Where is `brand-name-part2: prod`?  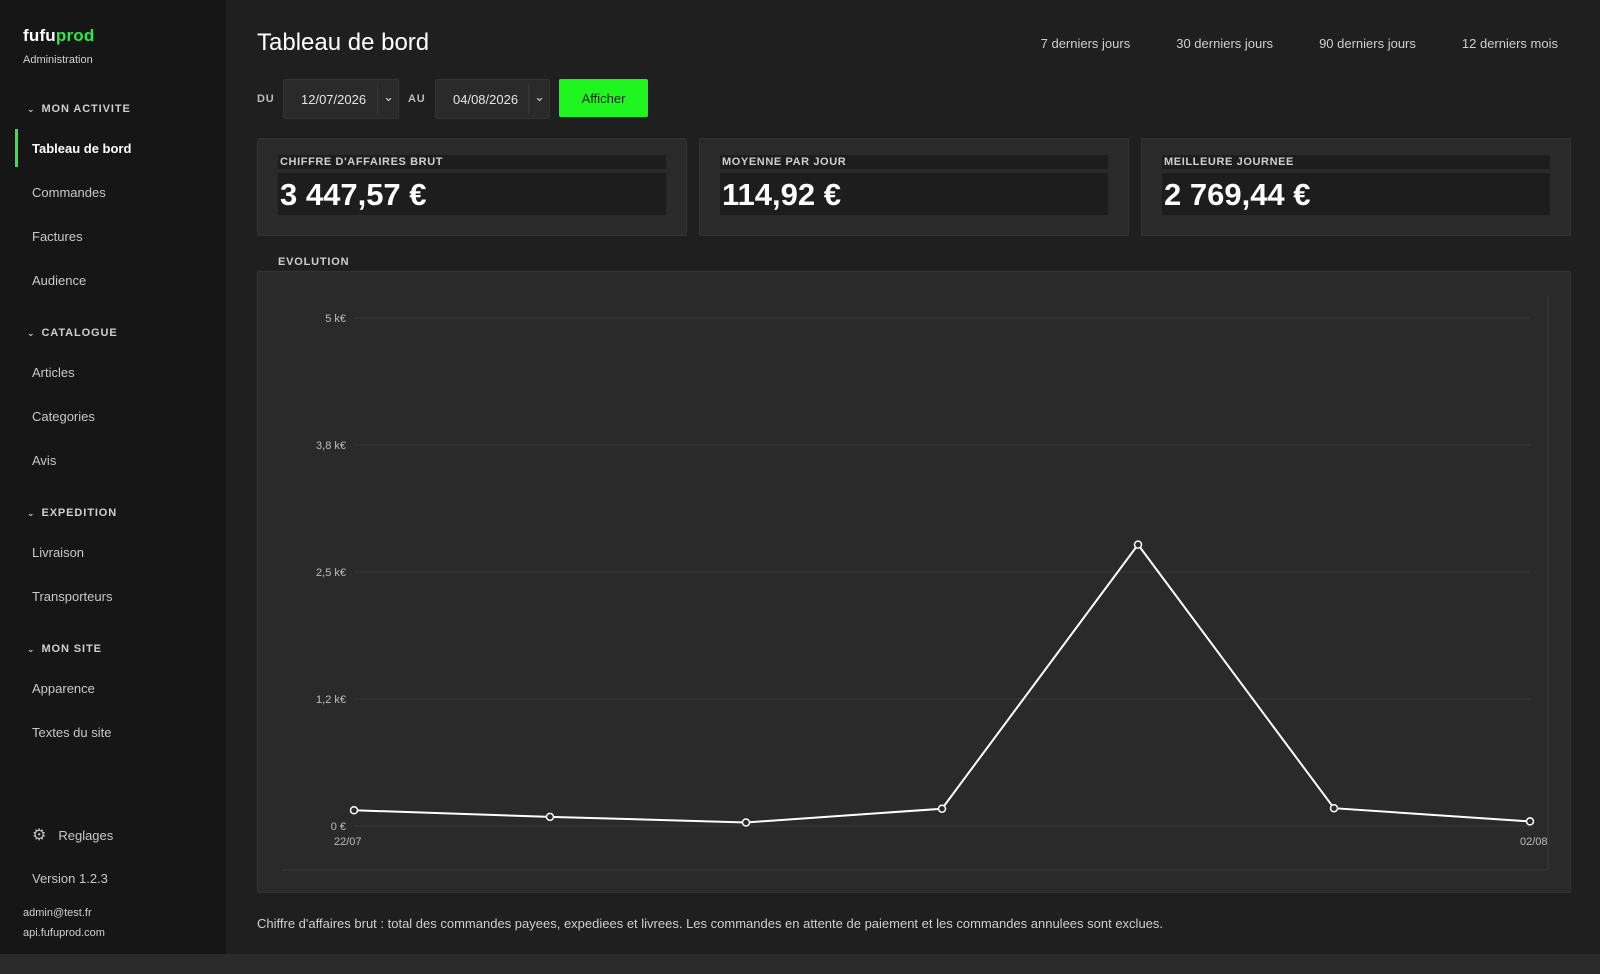 brand-name-part2: prod is located at coordinates (75, 35).